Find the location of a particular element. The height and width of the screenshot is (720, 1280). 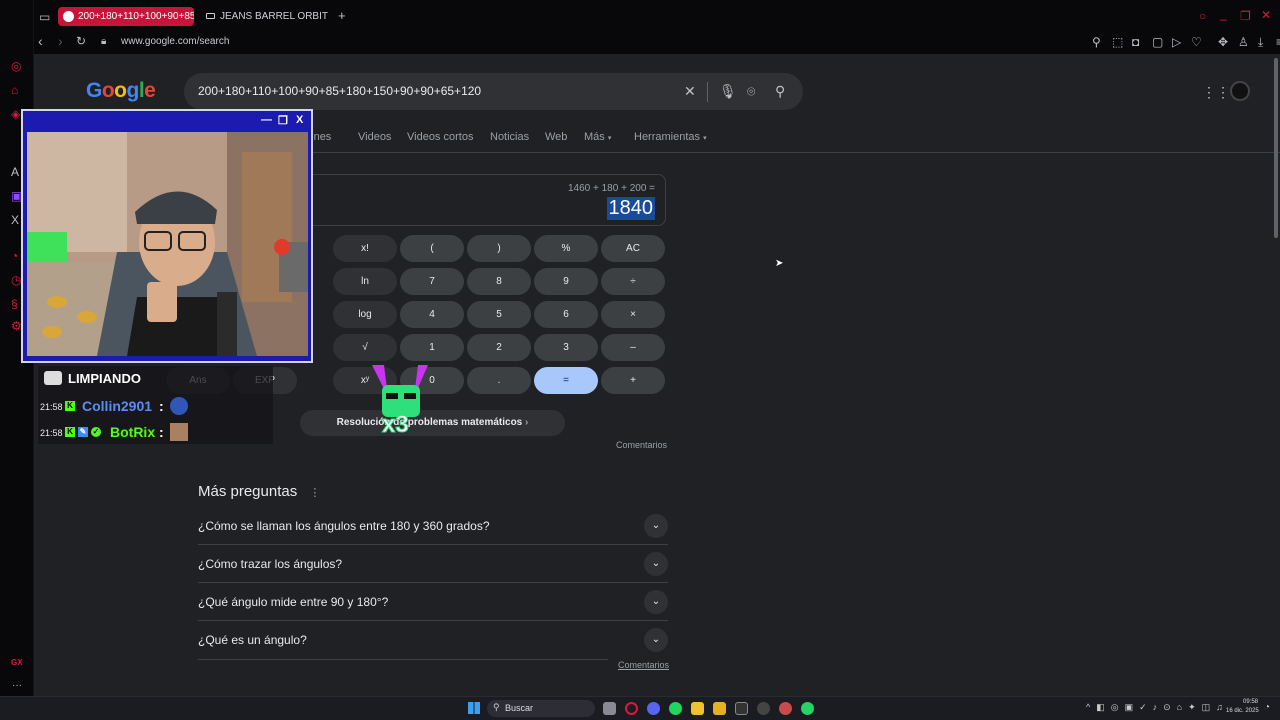

tab-mas: Más ▾ is located at coordinates (597, 137).